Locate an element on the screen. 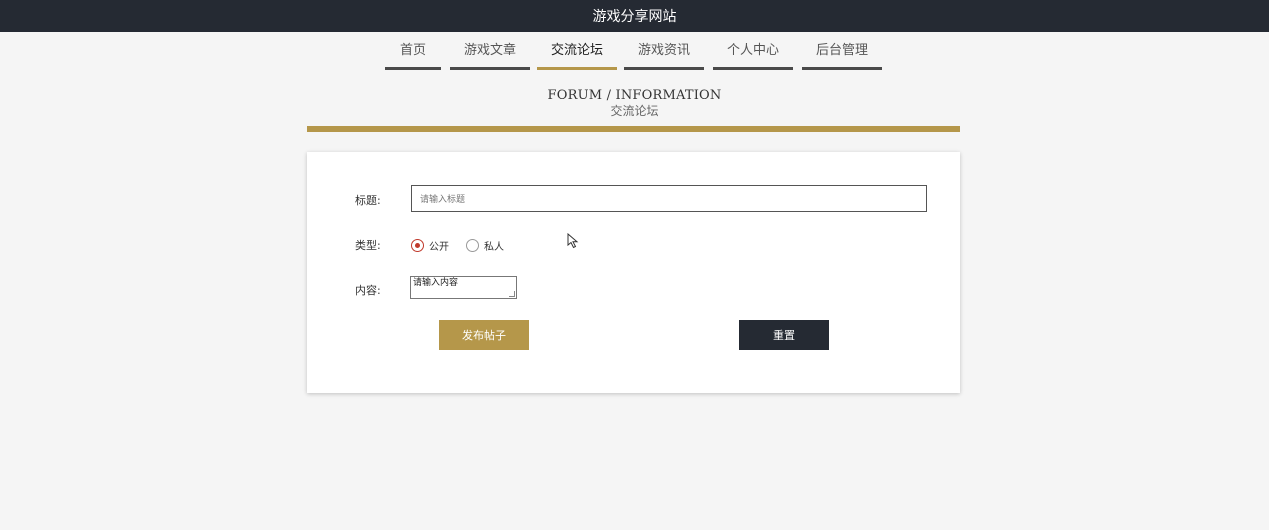 The width and height of the screenshot is (1269, 530). nav-item-user-center: 个人中心 is located at coordinates (753, 51).